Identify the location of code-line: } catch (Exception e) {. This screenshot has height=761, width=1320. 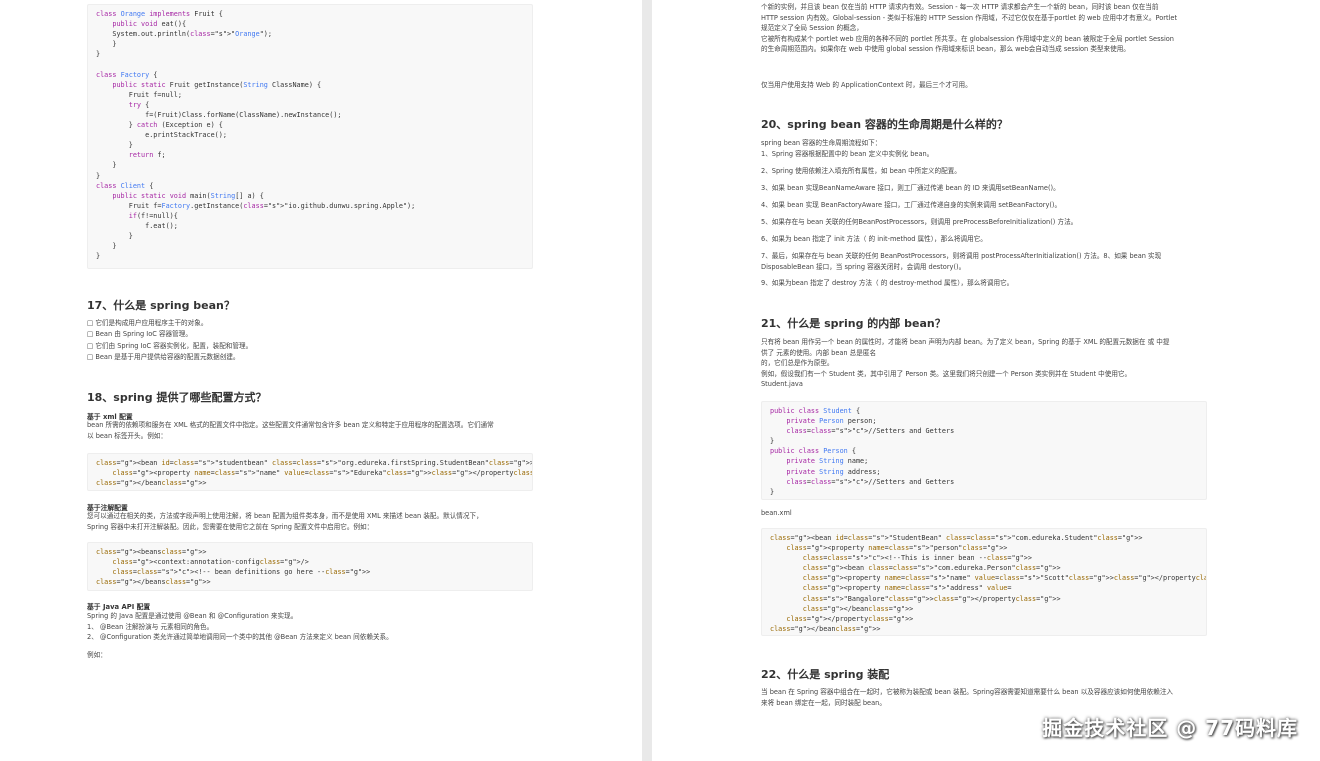
(159, 125).